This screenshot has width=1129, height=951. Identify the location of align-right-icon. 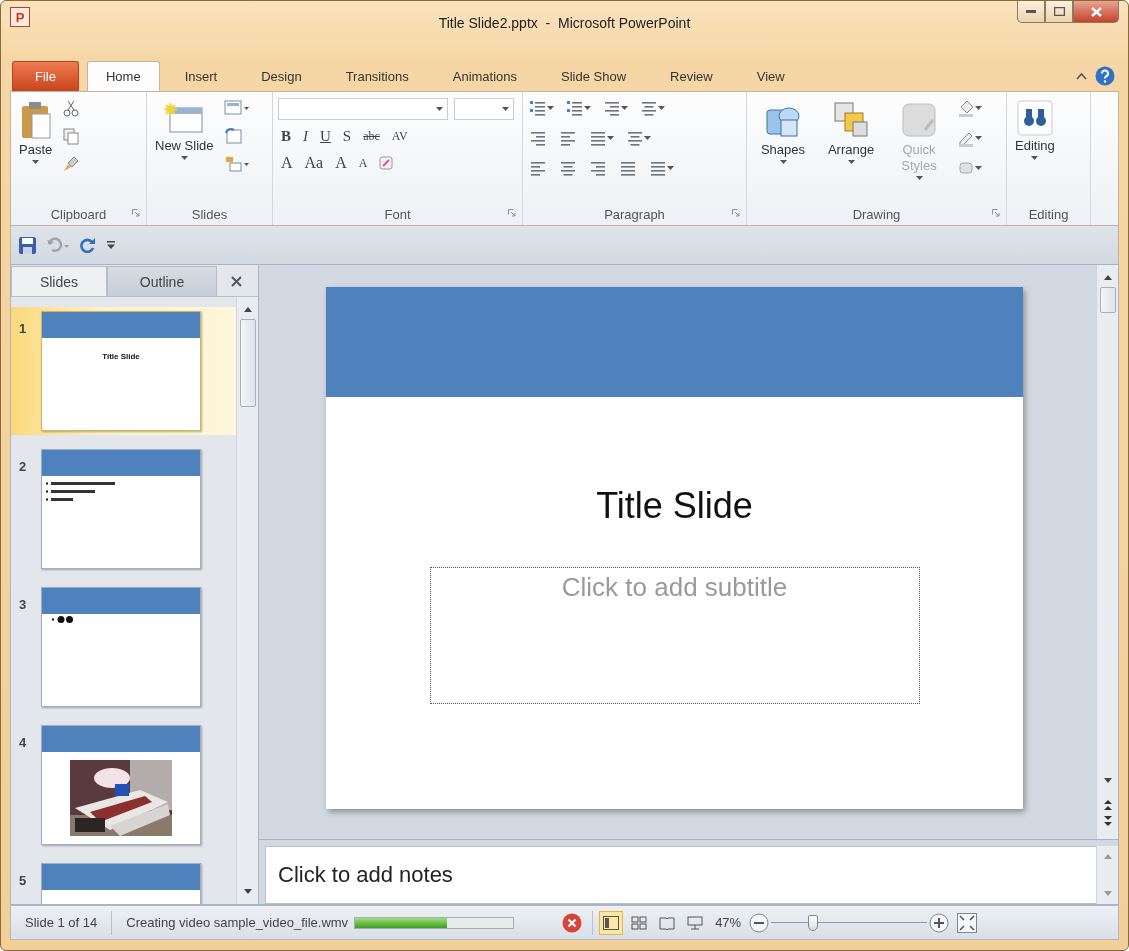
(598, 168).